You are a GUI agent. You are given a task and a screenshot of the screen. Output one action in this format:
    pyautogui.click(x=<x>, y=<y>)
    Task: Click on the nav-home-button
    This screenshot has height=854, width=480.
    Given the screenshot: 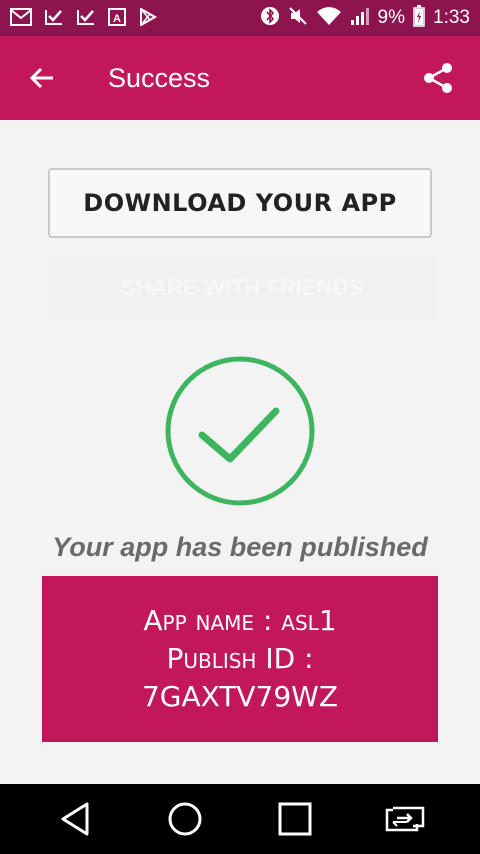 What is the action you would take?
    pyautogui.click(x=185, y=819)
    